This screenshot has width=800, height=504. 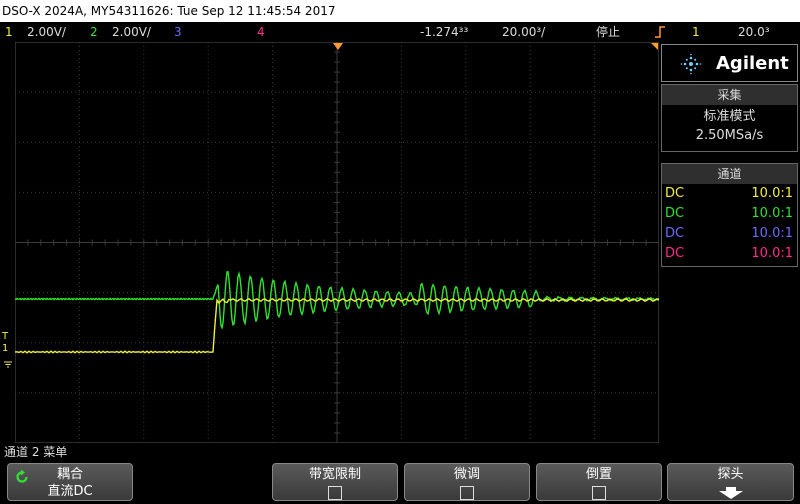 What do you see at coordinates (334, 474) in the screenshot?
I see `bandwidth-limit-label: 带宽限制` at bounding box center [334, 474].